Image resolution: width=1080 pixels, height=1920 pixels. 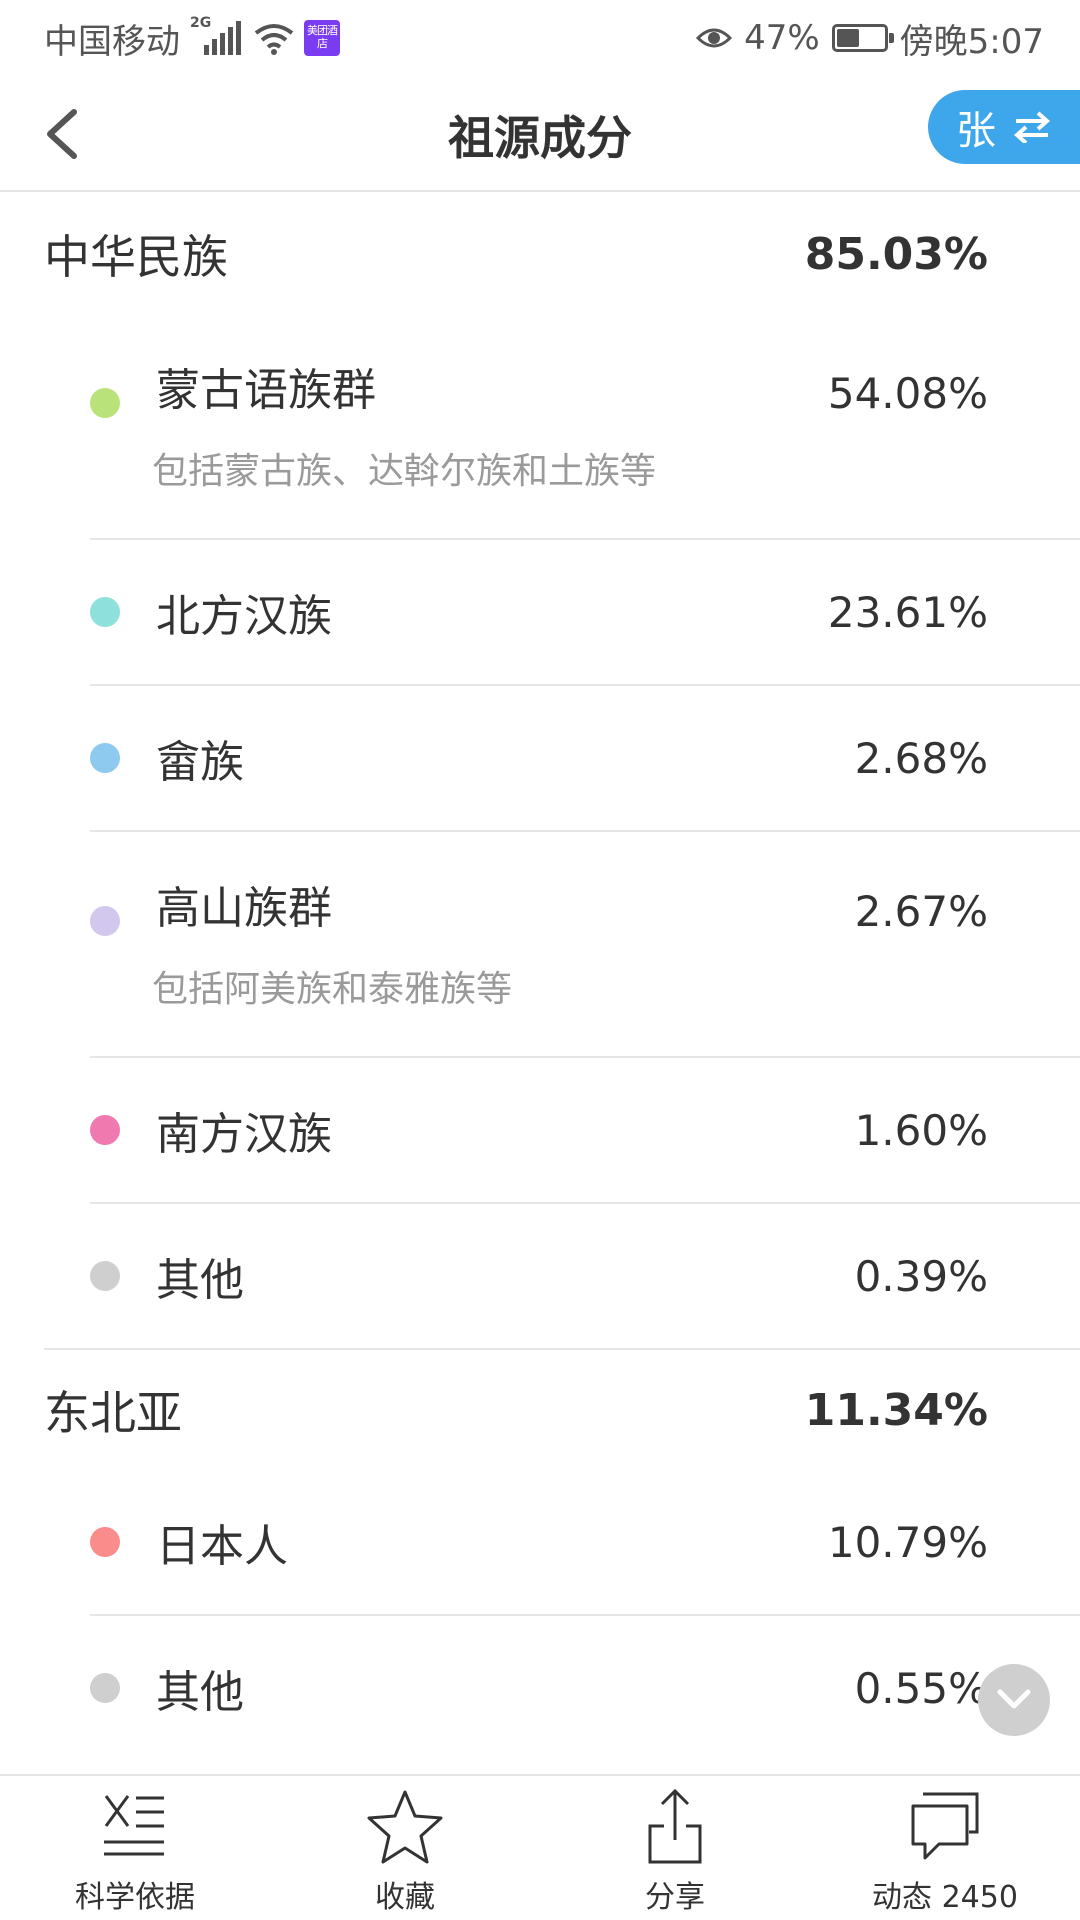 I want to click on list-item: 南方汉族 1.60%, so click(x=585, y=1131).